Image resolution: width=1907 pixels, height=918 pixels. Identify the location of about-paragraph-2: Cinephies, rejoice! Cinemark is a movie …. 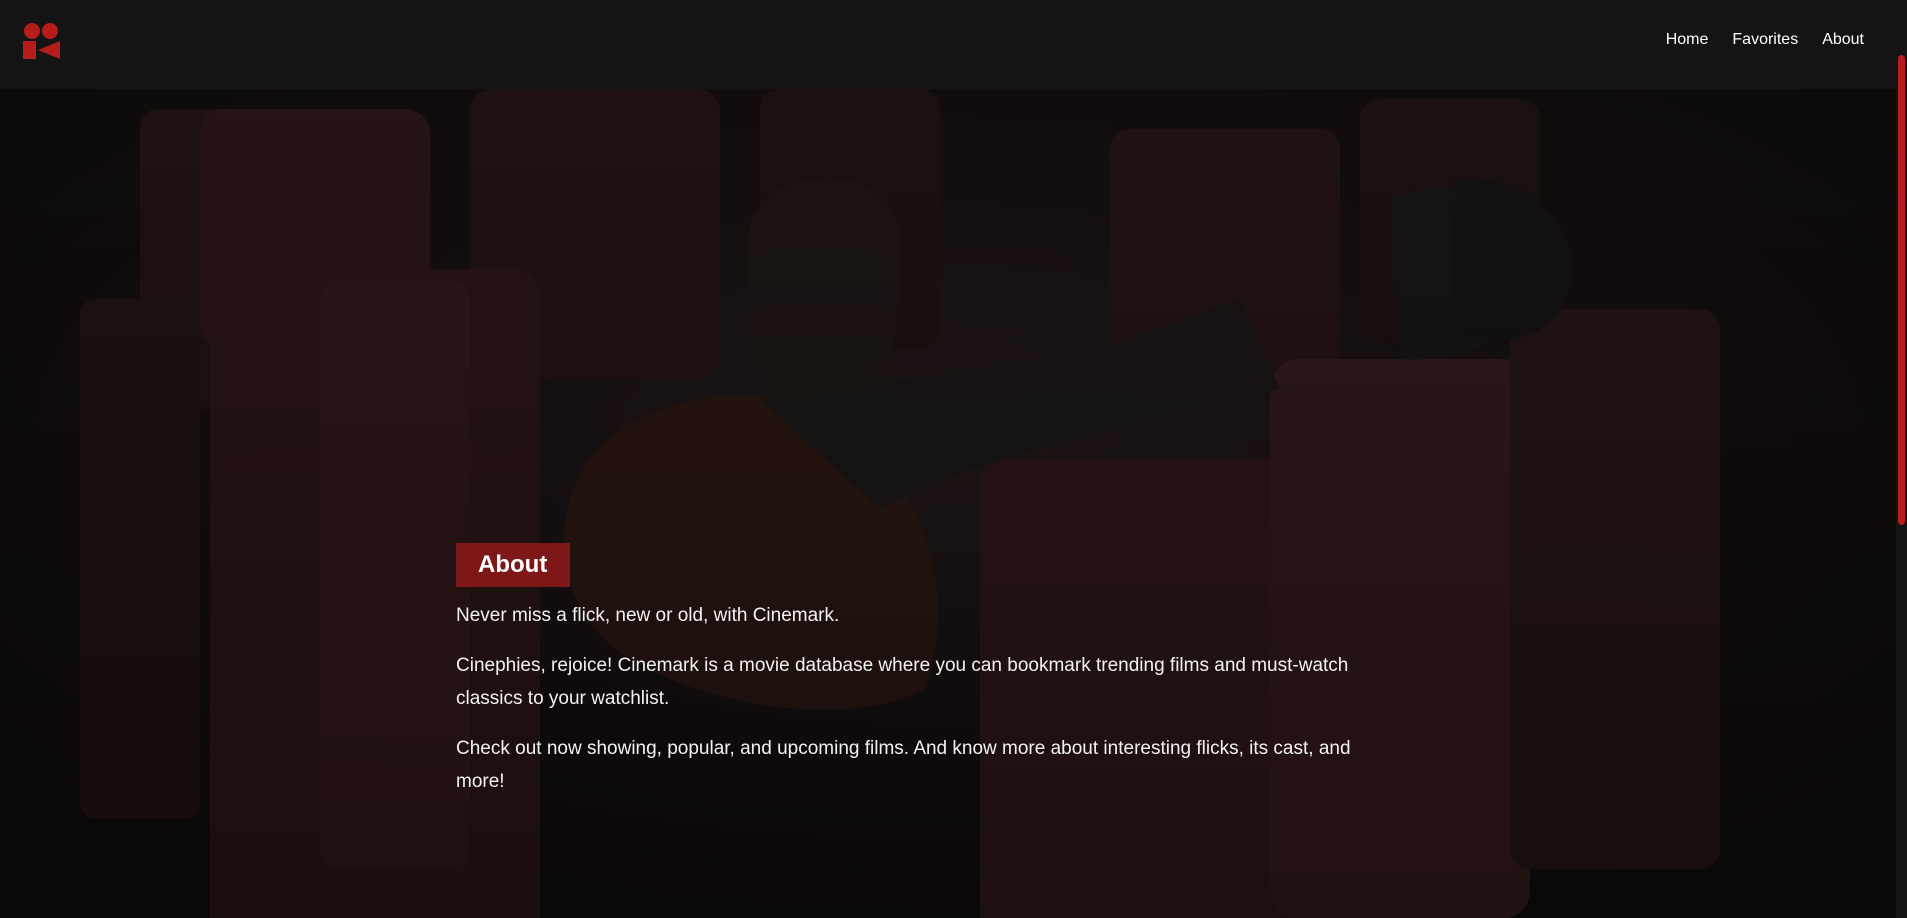
(902, 682).